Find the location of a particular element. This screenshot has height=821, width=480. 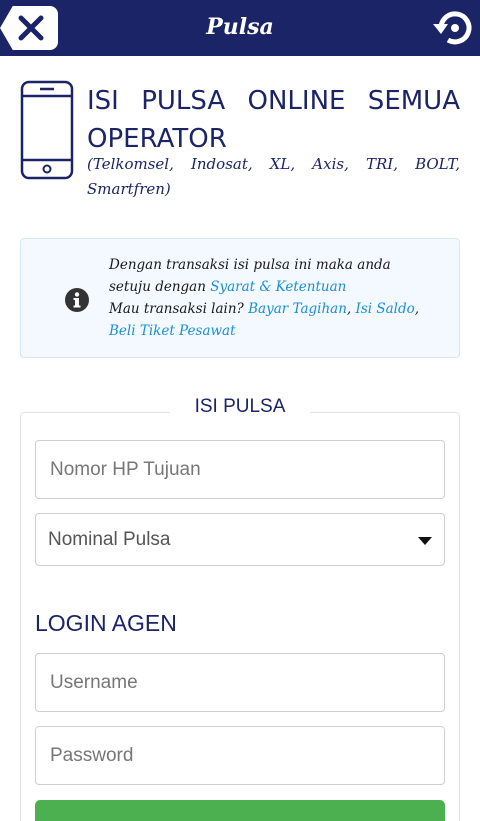

login-agent-heading: LOGIN AGEN is located at coordinates (106, 623).